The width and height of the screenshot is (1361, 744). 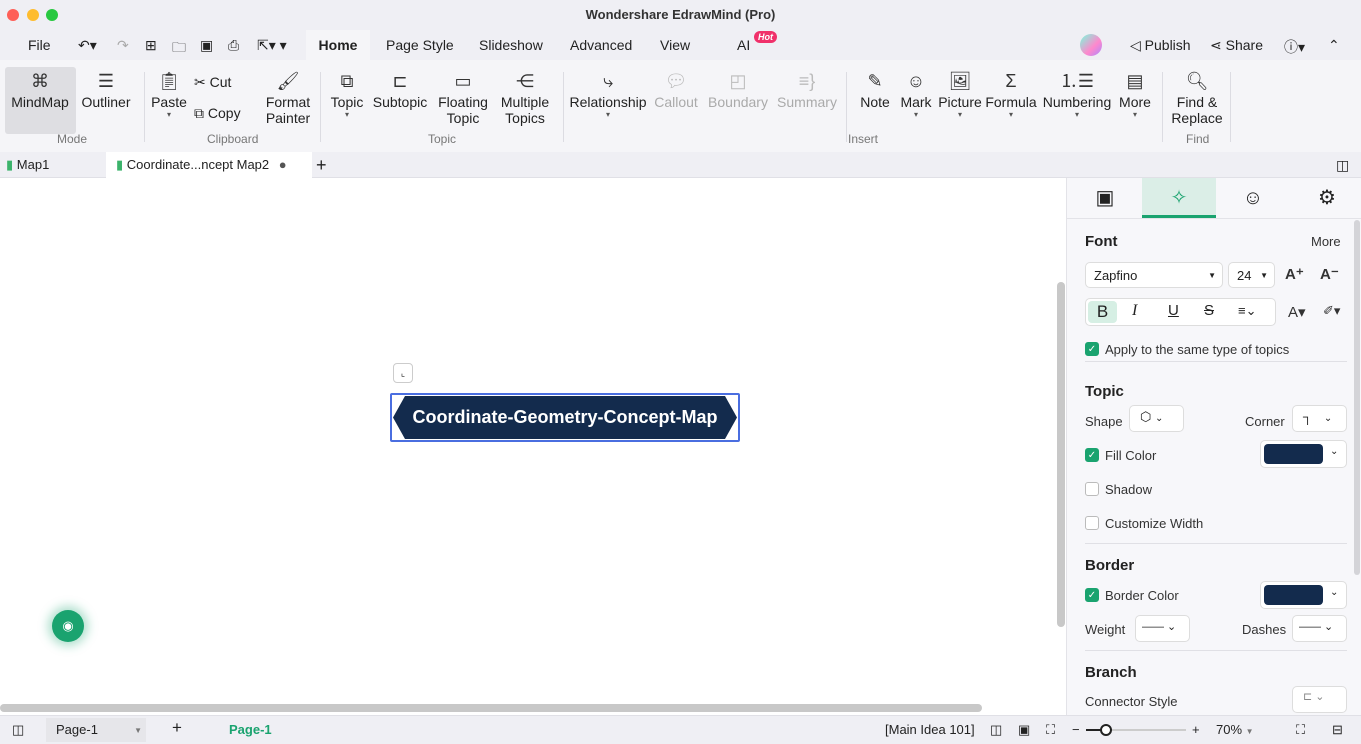 What do you see at coordinates (491, 708) in the screenshot?
I see `horizontal-scrollbar` at bounding box center [491, 708].